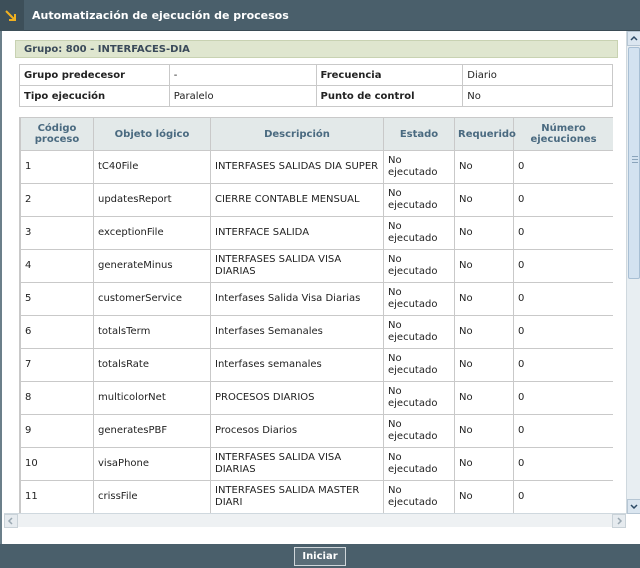 This screenshot has width=640, height=568. I want to click on checkpoint-value: No, so click(537, 96).